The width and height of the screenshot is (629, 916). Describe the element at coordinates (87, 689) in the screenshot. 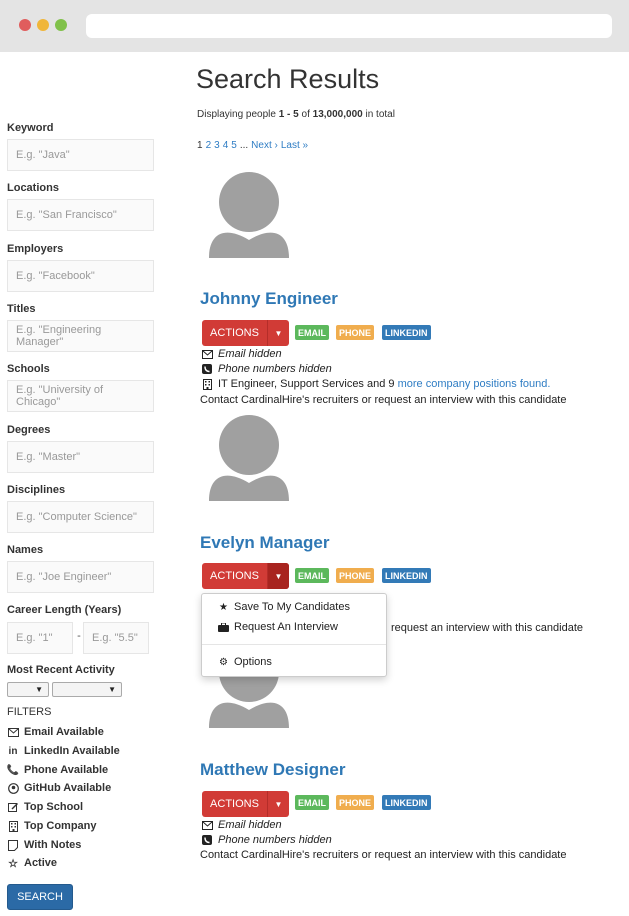

I see `activity-select-2: ▼` at that location.